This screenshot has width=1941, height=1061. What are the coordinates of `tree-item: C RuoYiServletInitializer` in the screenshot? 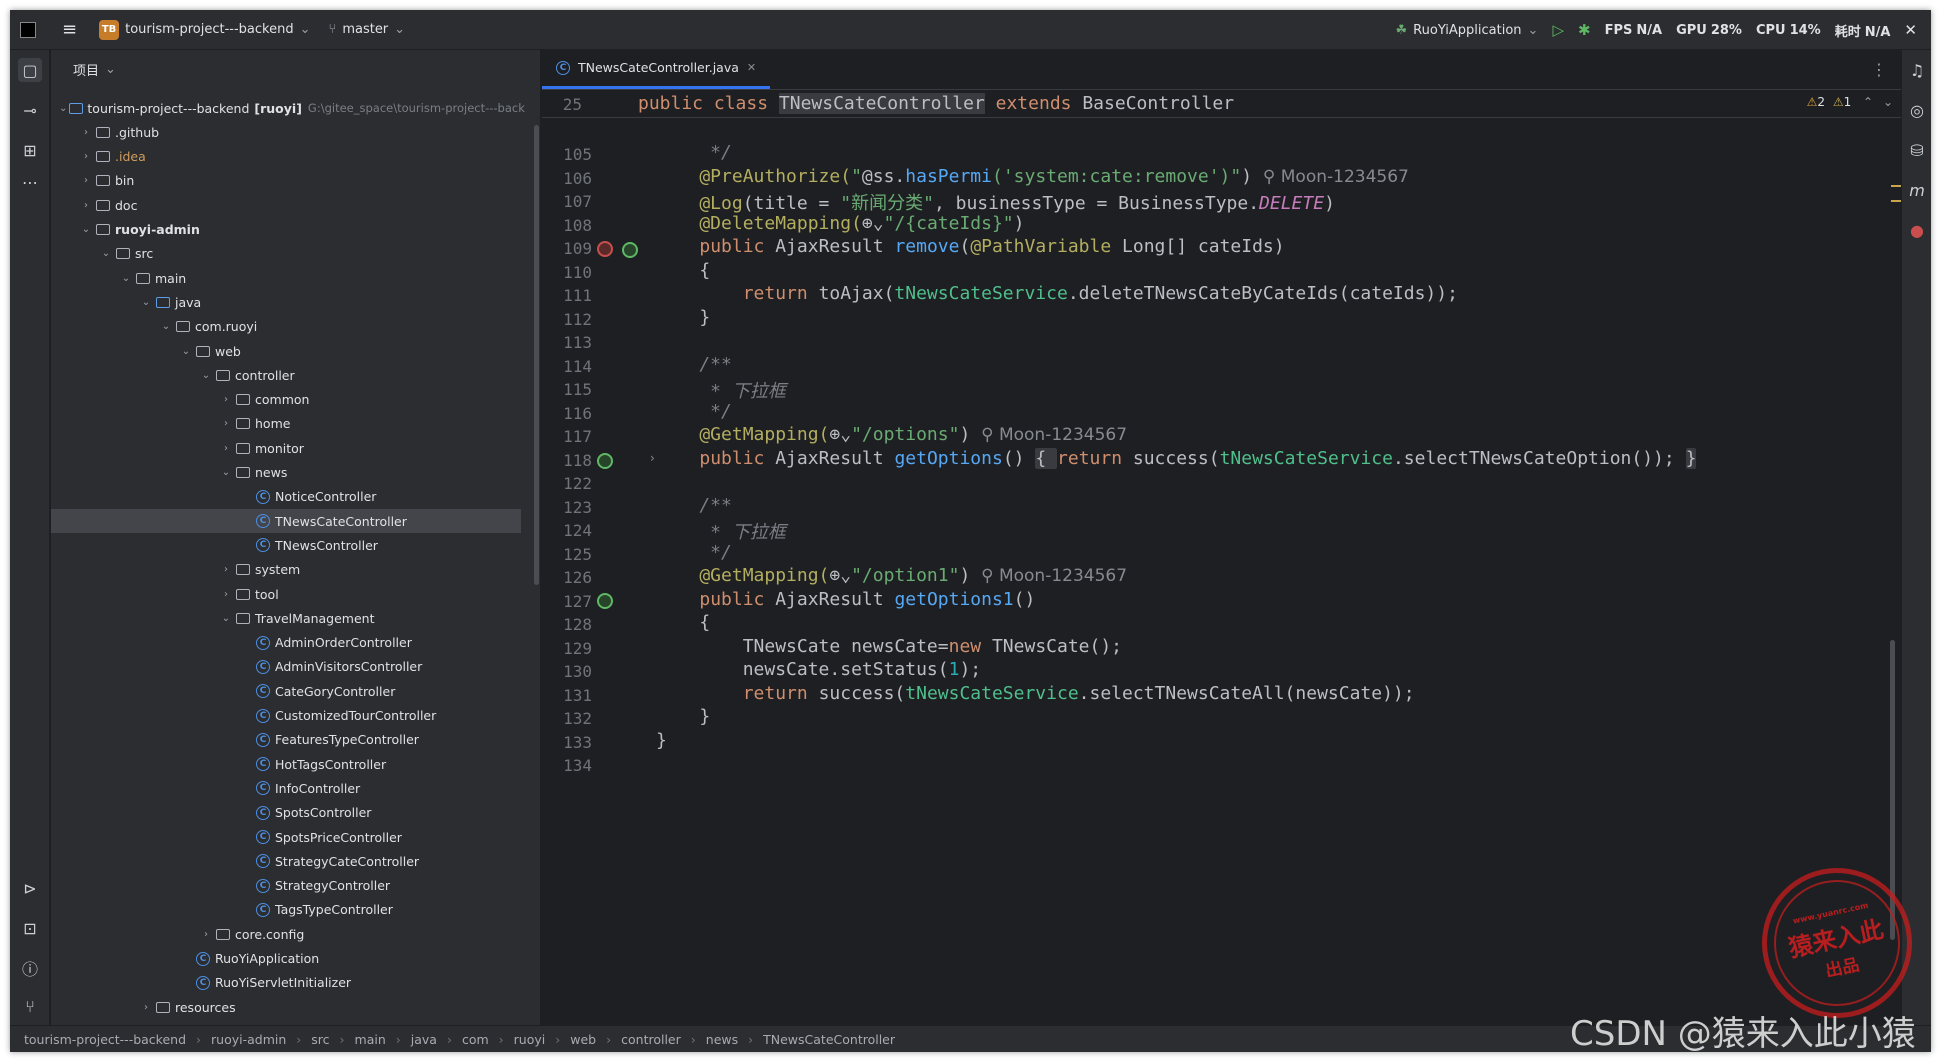 It's located at (286, 983).